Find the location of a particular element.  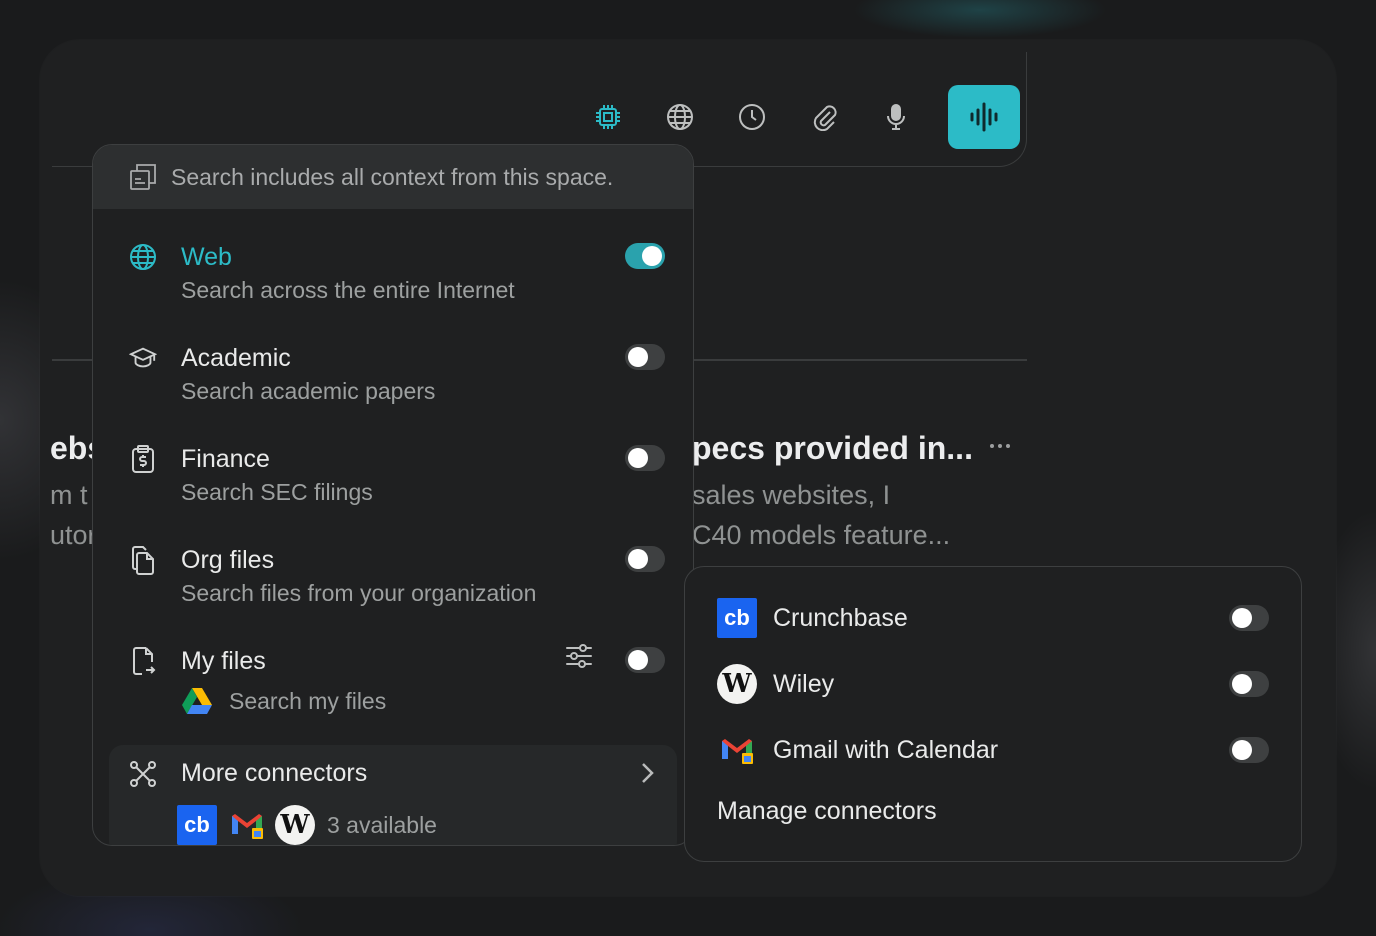

connector-label: Gmail with Calendar is located at coordinates (886, 749).